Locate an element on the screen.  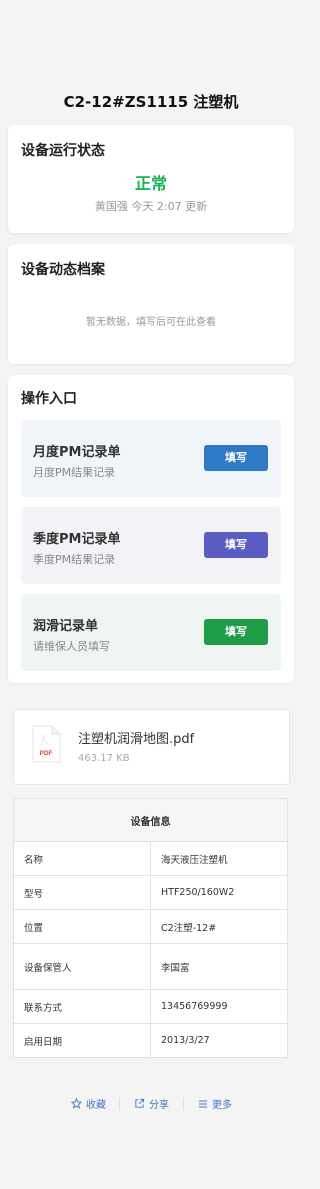
info-value: C2注塑-12# is located at coordinates (219, 926).